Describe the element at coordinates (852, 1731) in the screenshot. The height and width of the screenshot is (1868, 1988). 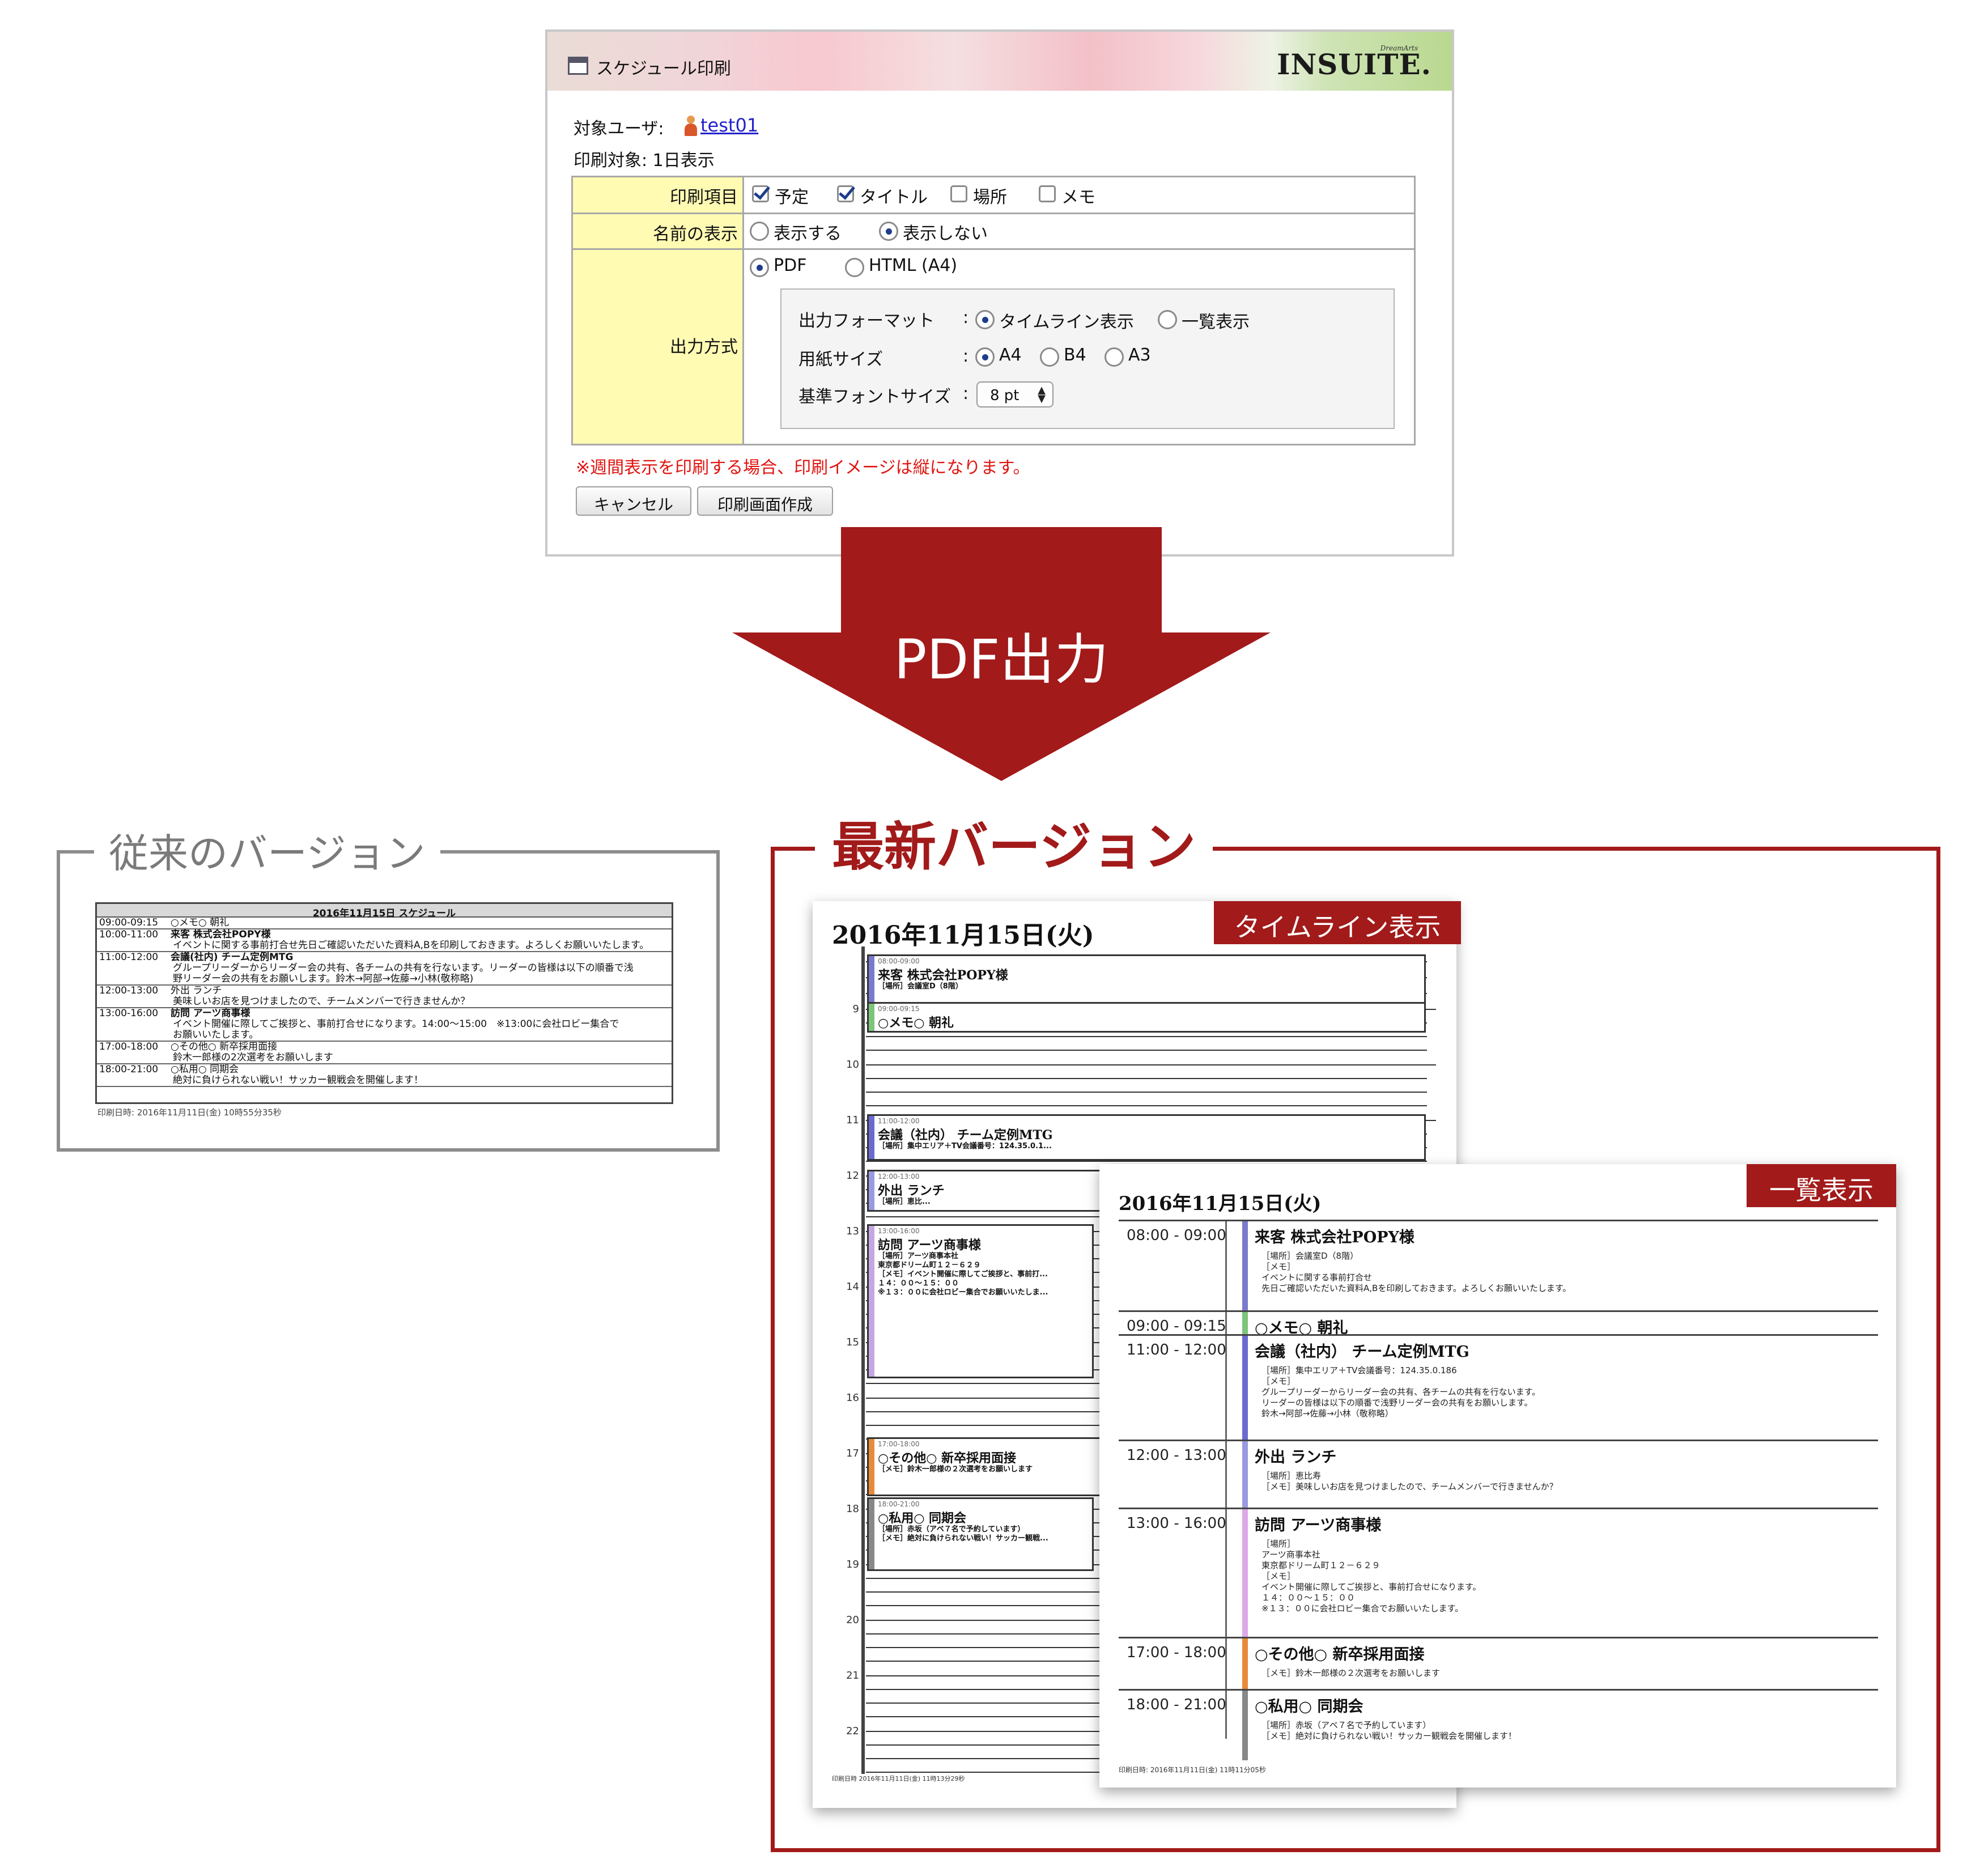
I see `hour-label: 22` at that location.